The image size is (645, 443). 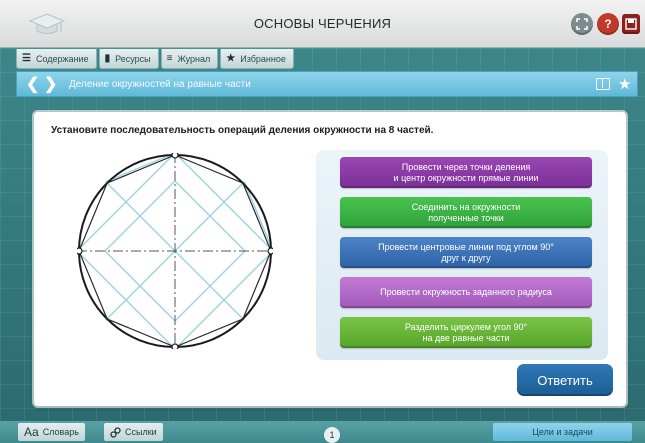 I want to click on tab-journal: ≡ Журнал, so click(x=189, y=59).